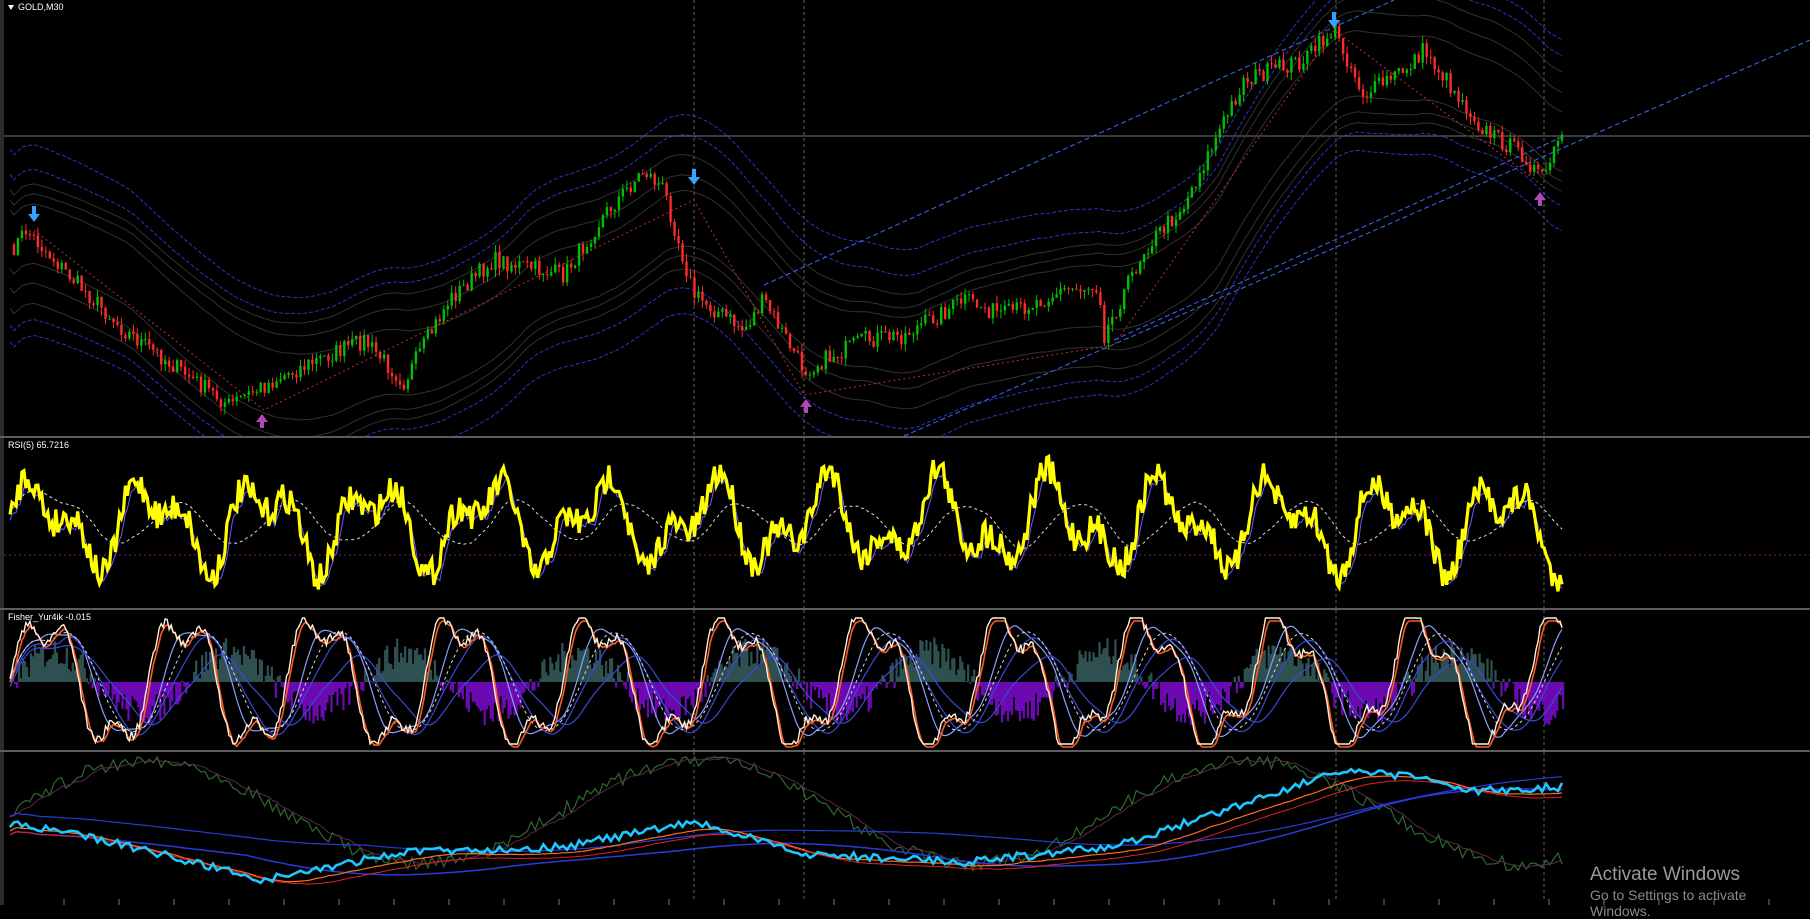 The width and height of the screenshot is (1810, 919). Describe the element at coordinates (262, 421) in the screenshot. I see `buy-signal-arrow-icon` at that location.